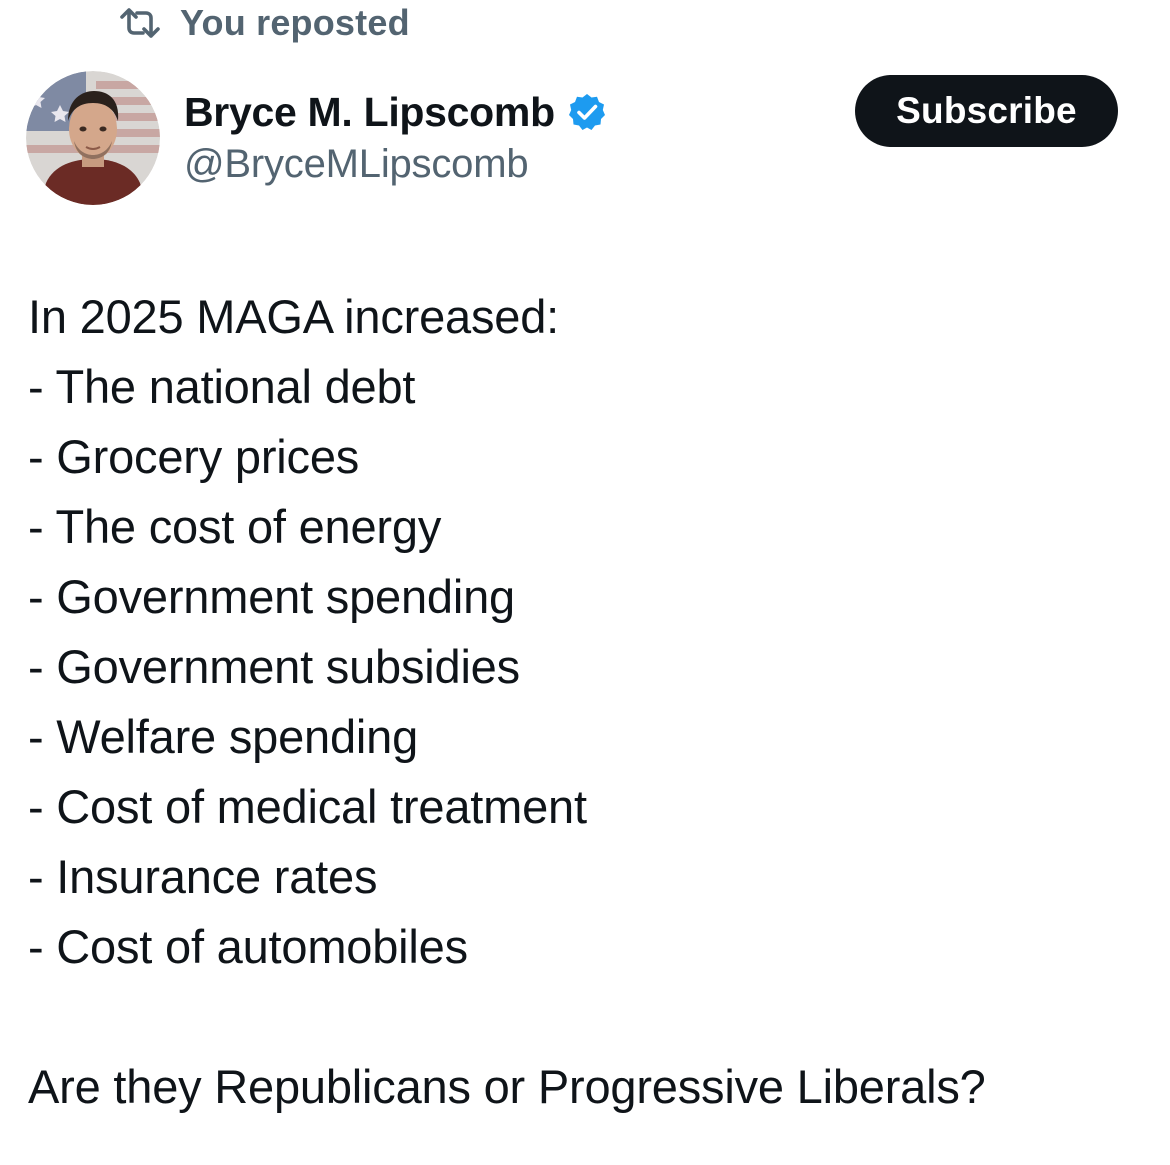 The height and width of the screenshot is (1165, 1170). I want to click on repost-indicator: You reposted, so click(264, 23).